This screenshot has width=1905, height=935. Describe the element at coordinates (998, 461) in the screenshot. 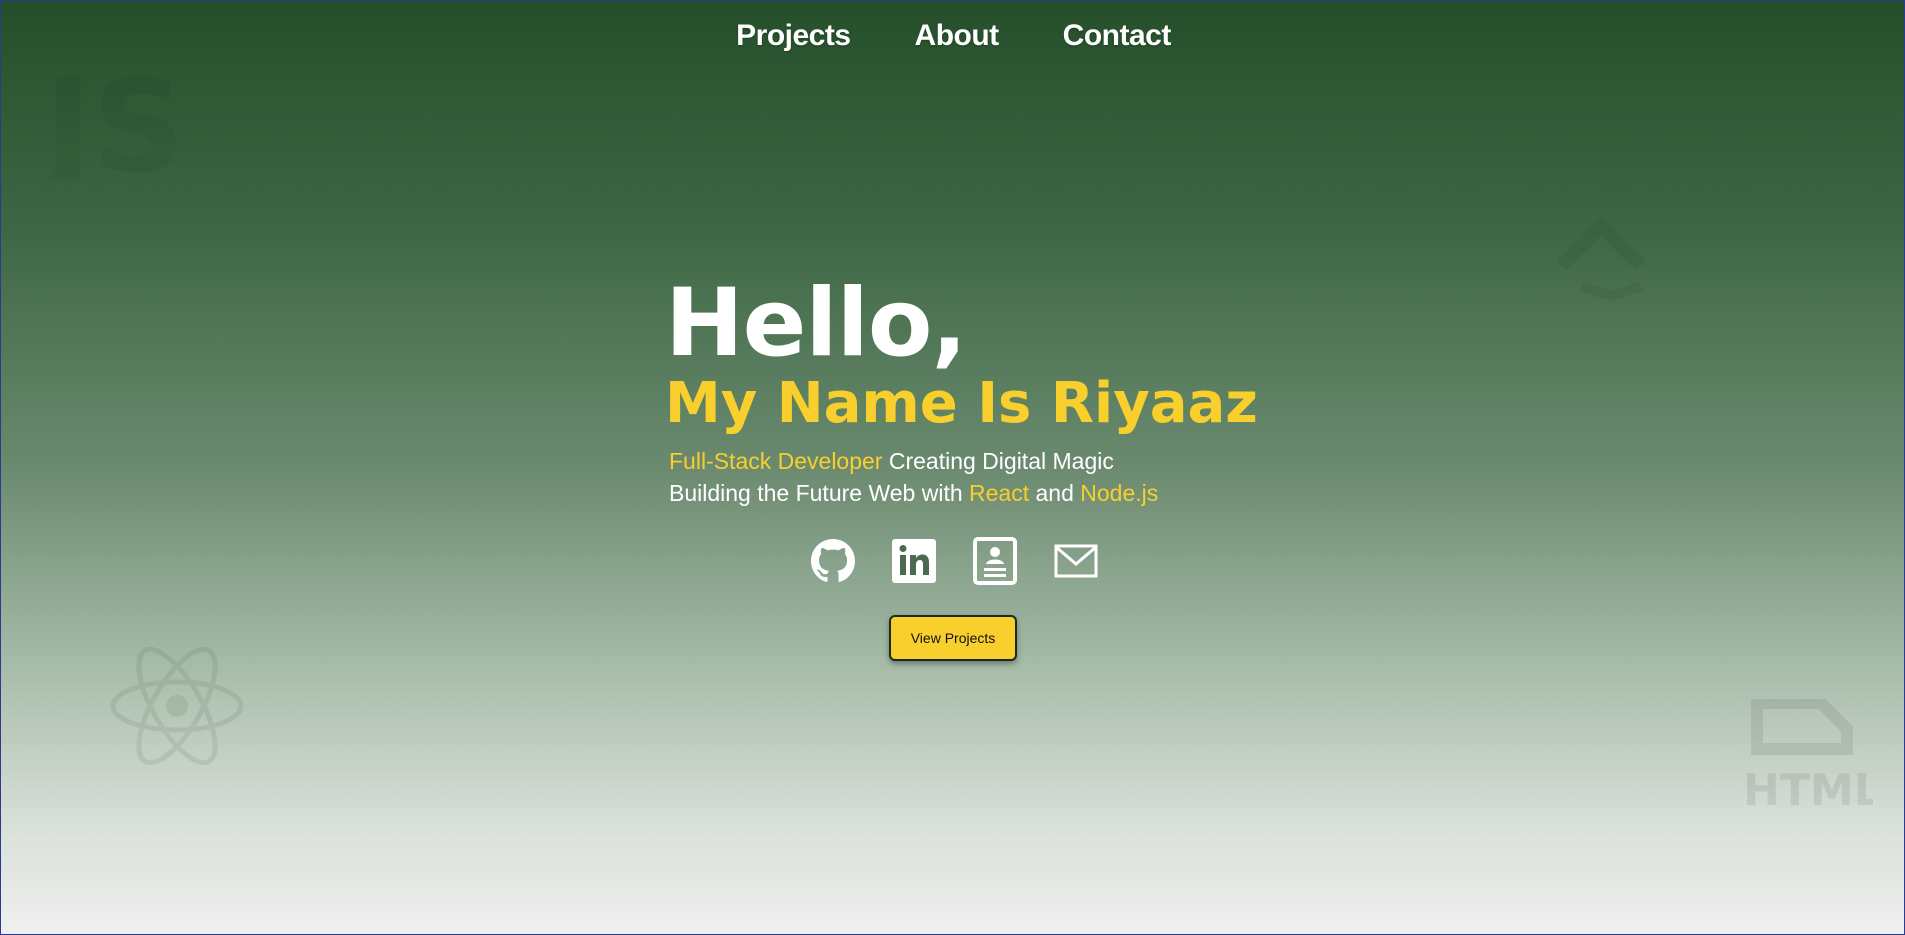

I see `tagline-text: Creating Digital Magic` at that location.